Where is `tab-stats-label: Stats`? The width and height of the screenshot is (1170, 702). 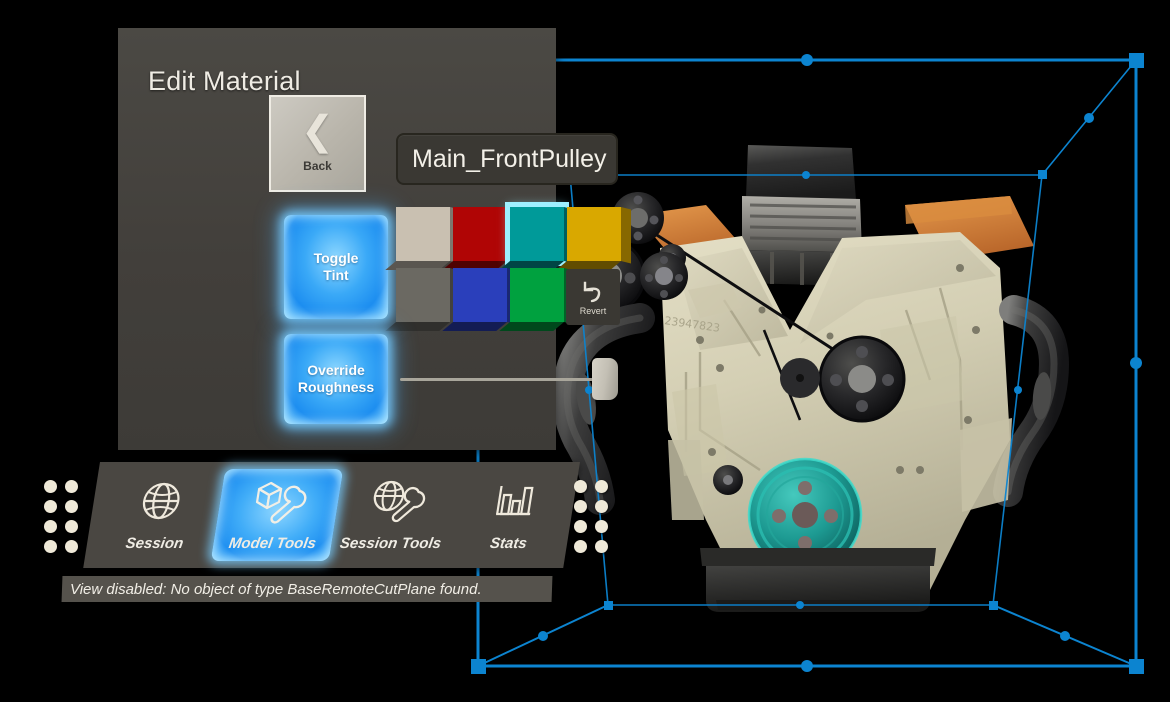 tab-stats-label: Stats is located at coordinates (508, 543).